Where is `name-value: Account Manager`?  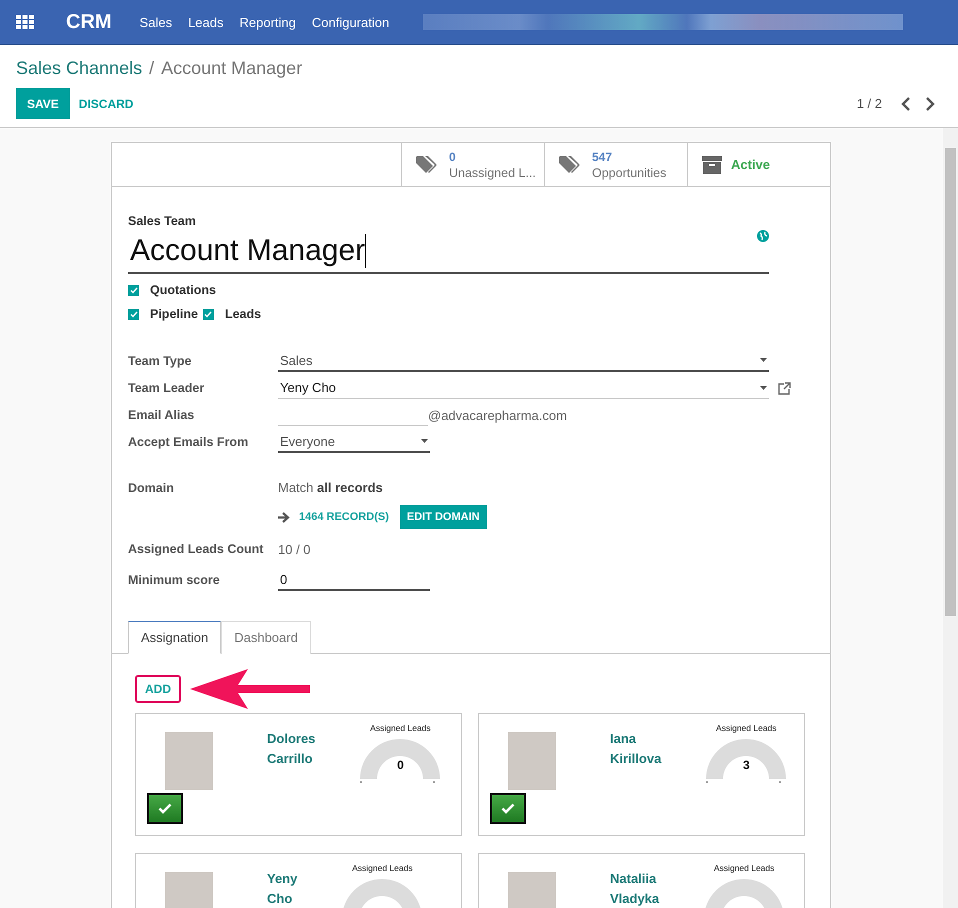 name-value: Account Manager is located at coordinates (248, 251).